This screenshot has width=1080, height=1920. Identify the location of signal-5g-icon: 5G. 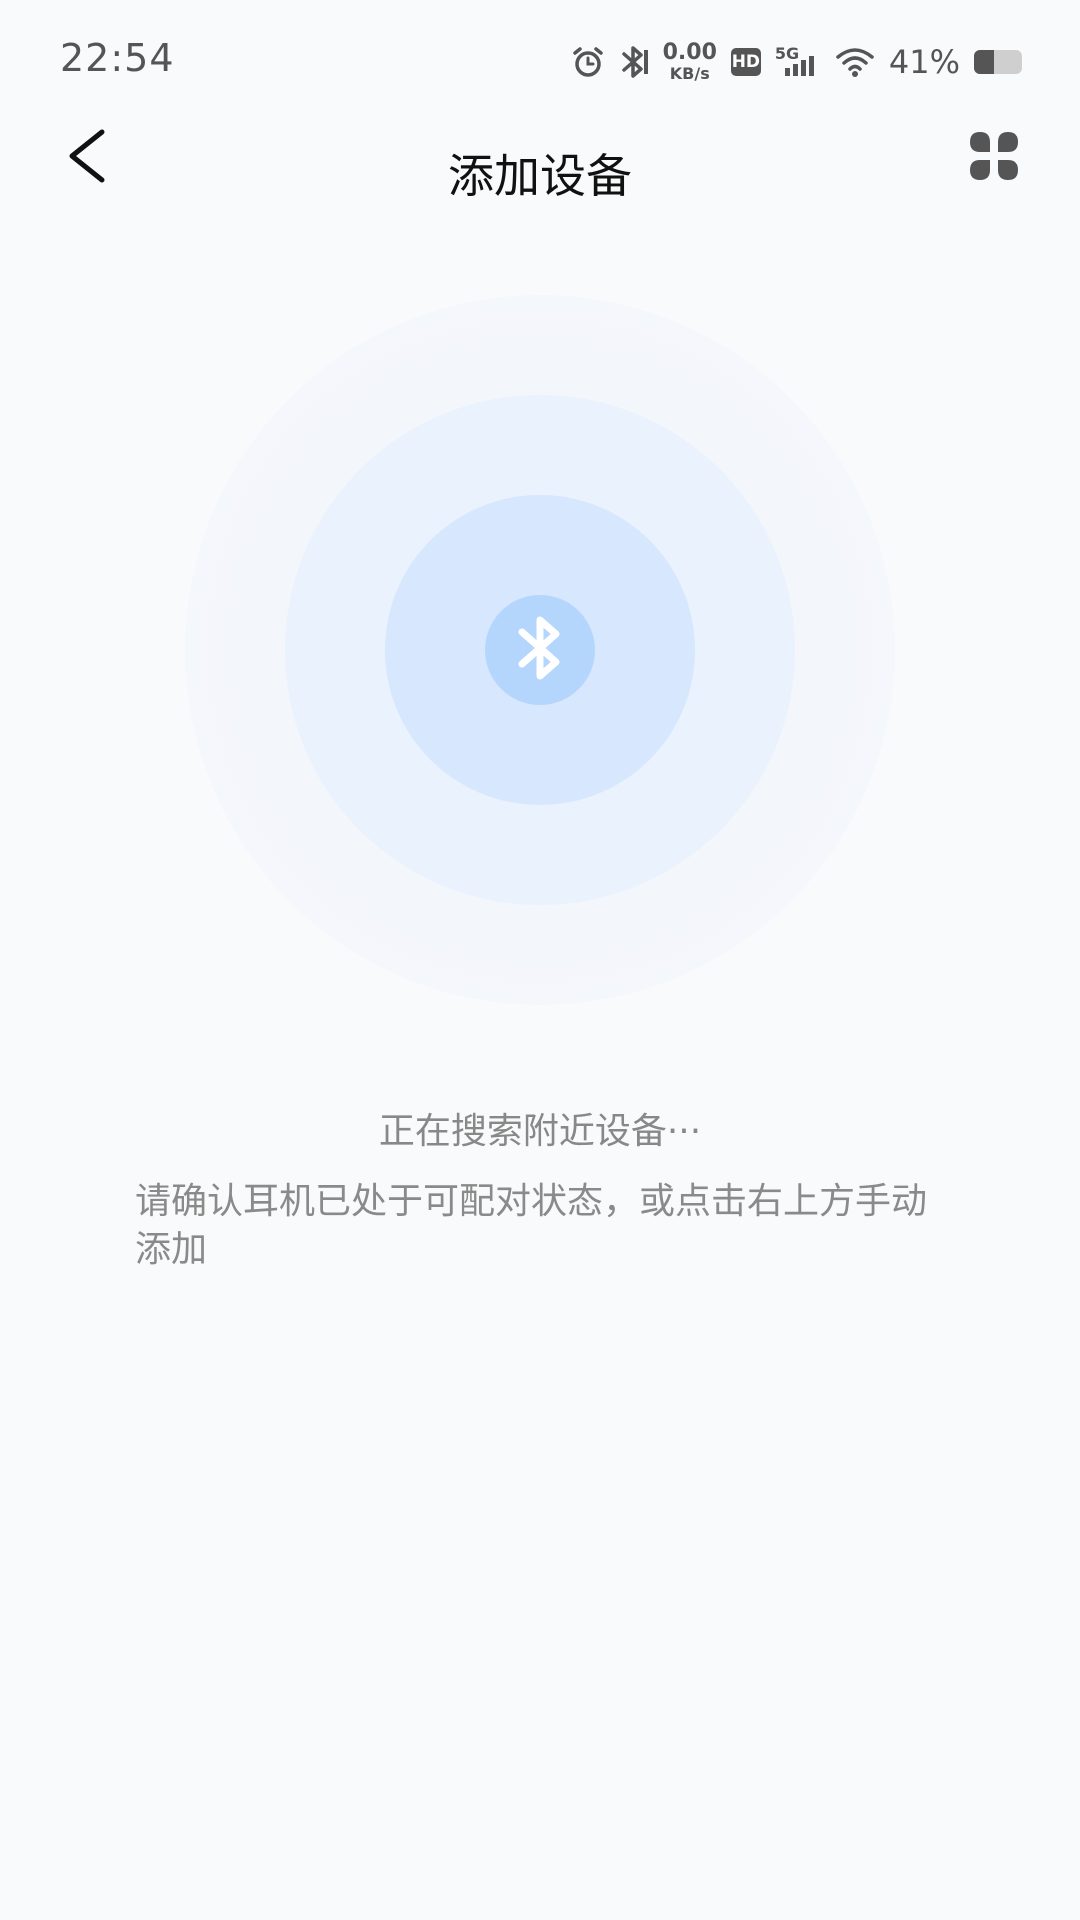
(798, 62).